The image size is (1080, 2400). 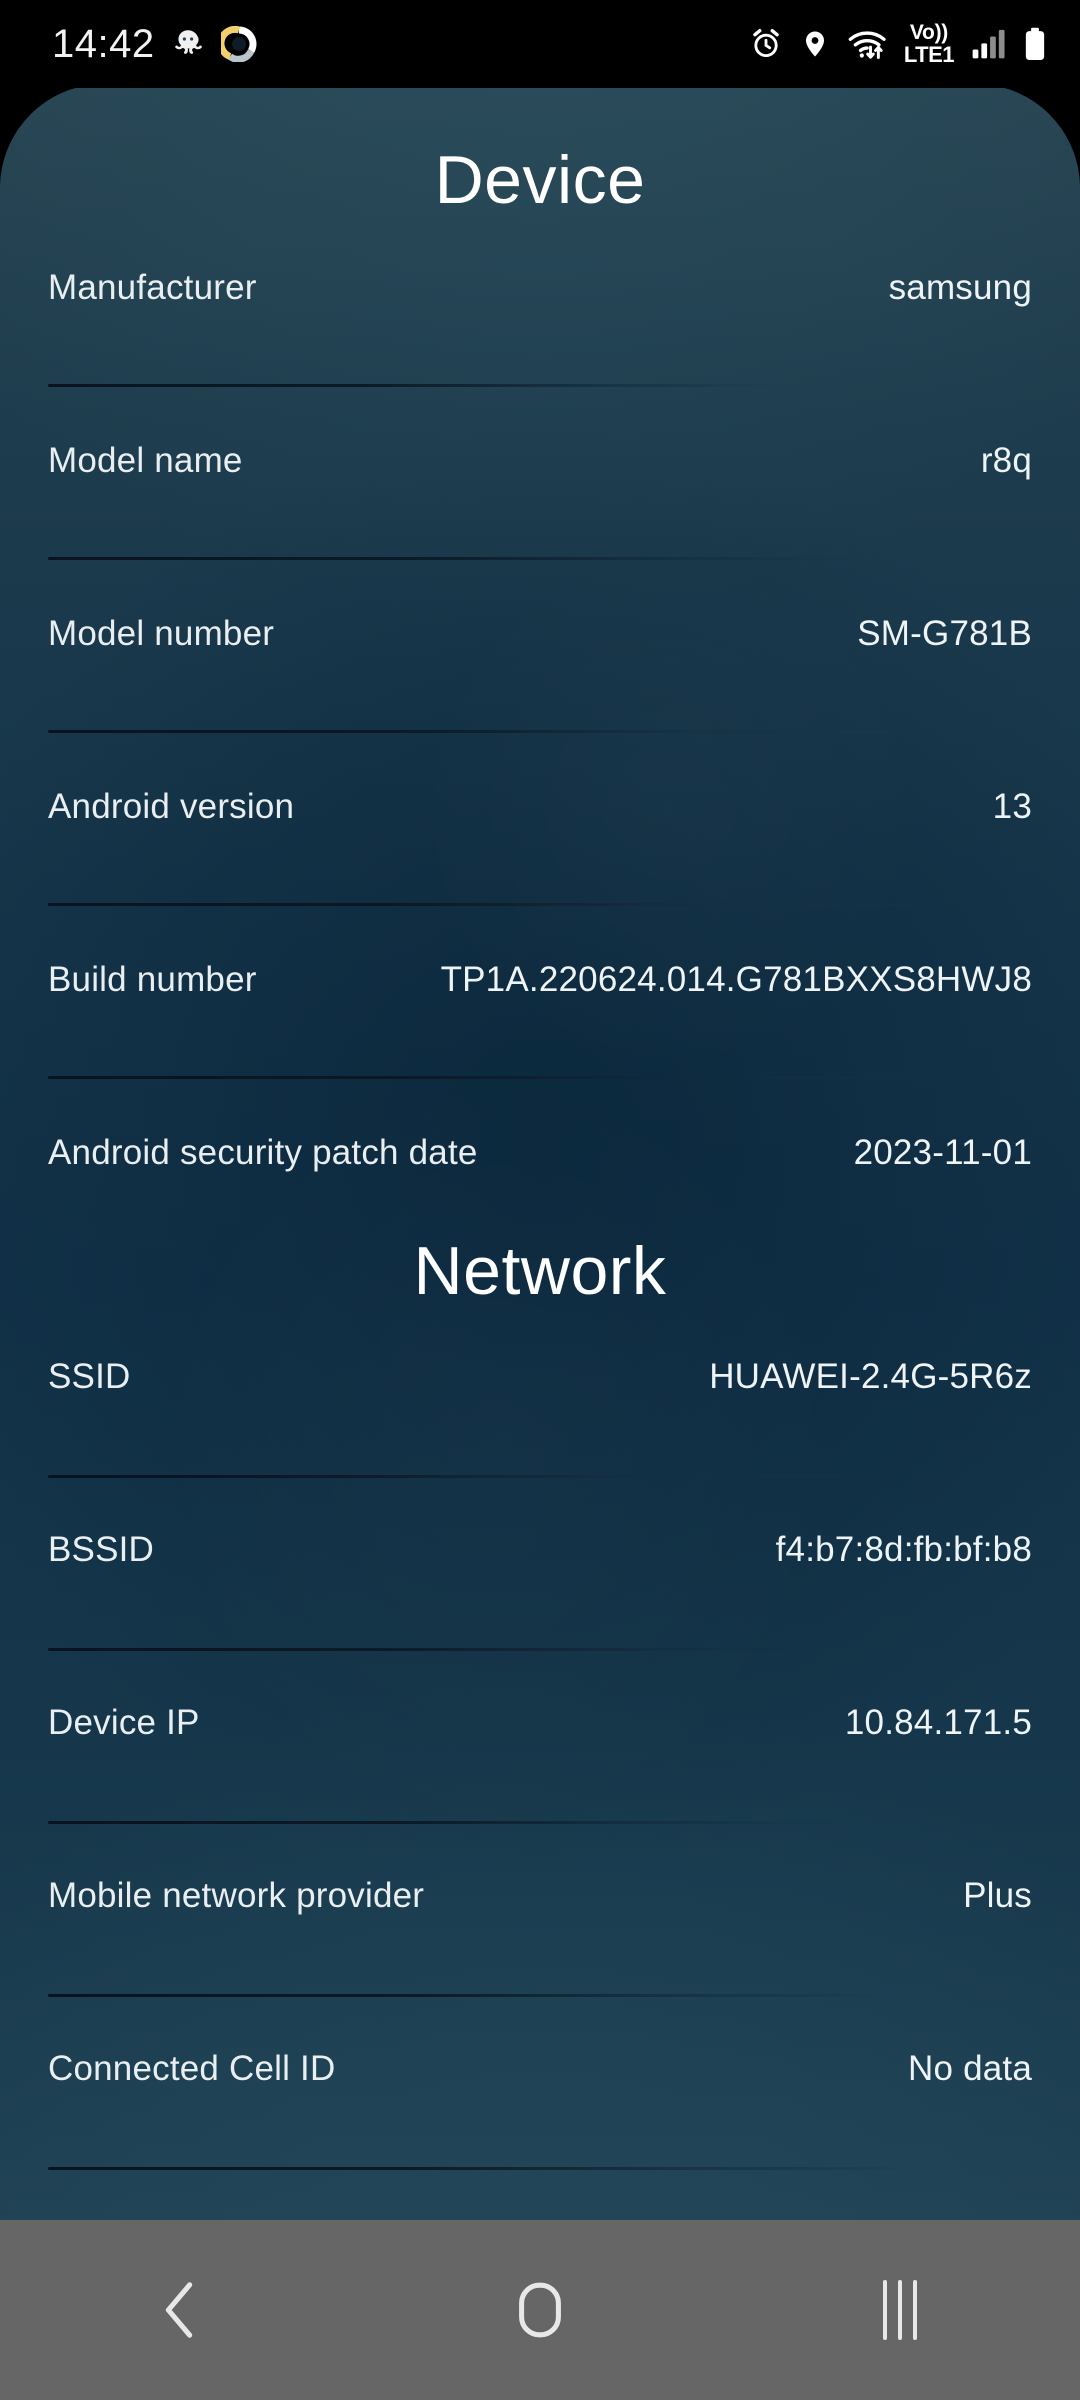 I want to click on row-value-build-number: TP1A.220624.014.G781BXXS8HWJ8, so click(x=736, y=979).